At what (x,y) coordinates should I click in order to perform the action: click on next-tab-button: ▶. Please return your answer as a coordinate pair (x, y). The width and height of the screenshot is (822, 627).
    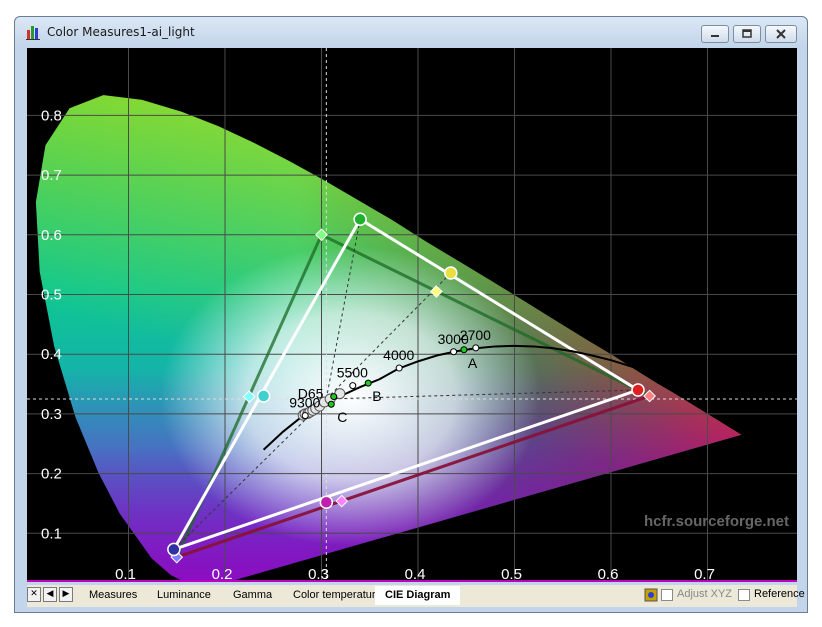
    Looking at the image, I should click on (66, 594).